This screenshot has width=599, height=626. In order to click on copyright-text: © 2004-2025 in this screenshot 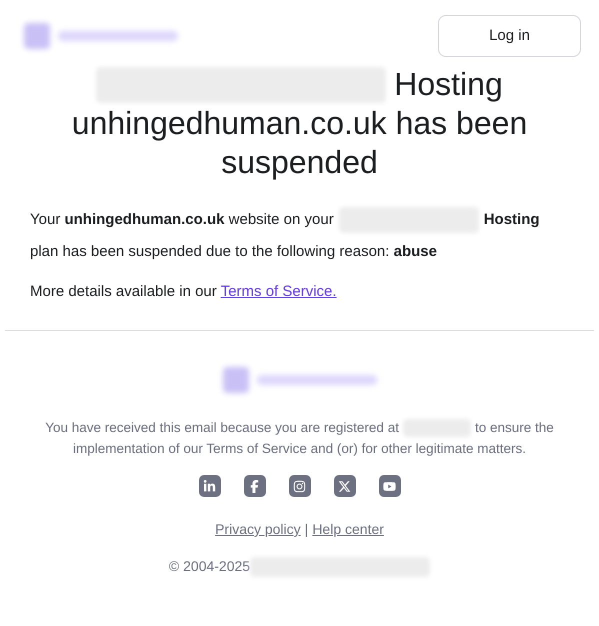, I will do `click(209, 566)`.